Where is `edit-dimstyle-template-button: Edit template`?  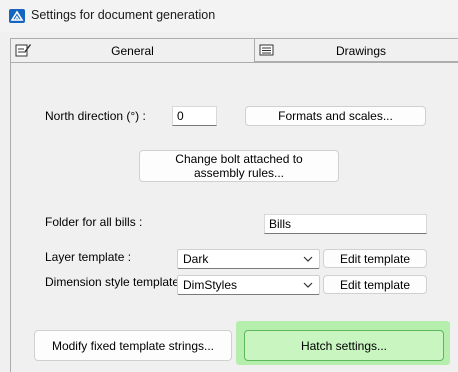
edit-dimstyle-template-button: Edit template is located at coordinates (375, 284).